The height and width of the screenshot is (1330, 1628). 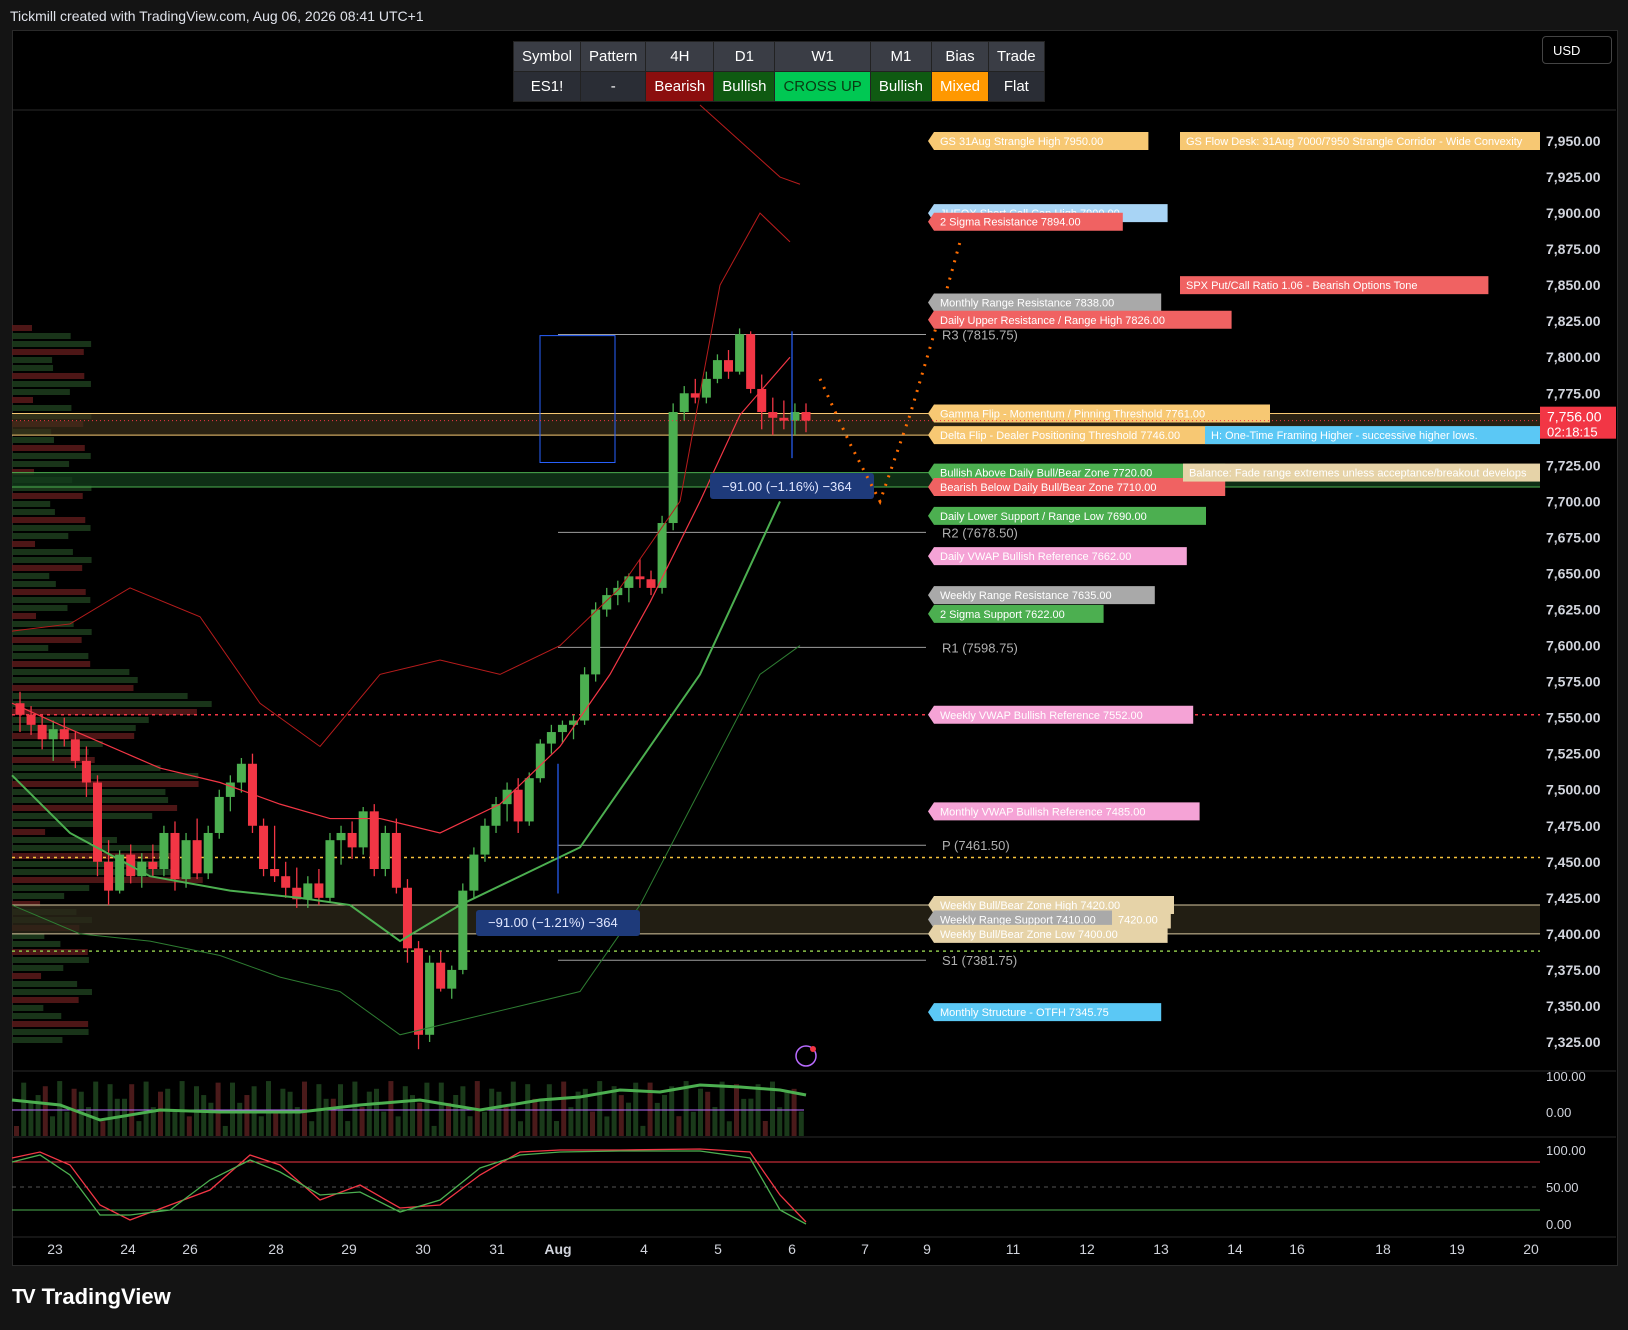 What do you see at coordinates (980, 335) in the screenshot?
I see `pivot-label: R3 (7815.75)` at bounding box center [980, 335].